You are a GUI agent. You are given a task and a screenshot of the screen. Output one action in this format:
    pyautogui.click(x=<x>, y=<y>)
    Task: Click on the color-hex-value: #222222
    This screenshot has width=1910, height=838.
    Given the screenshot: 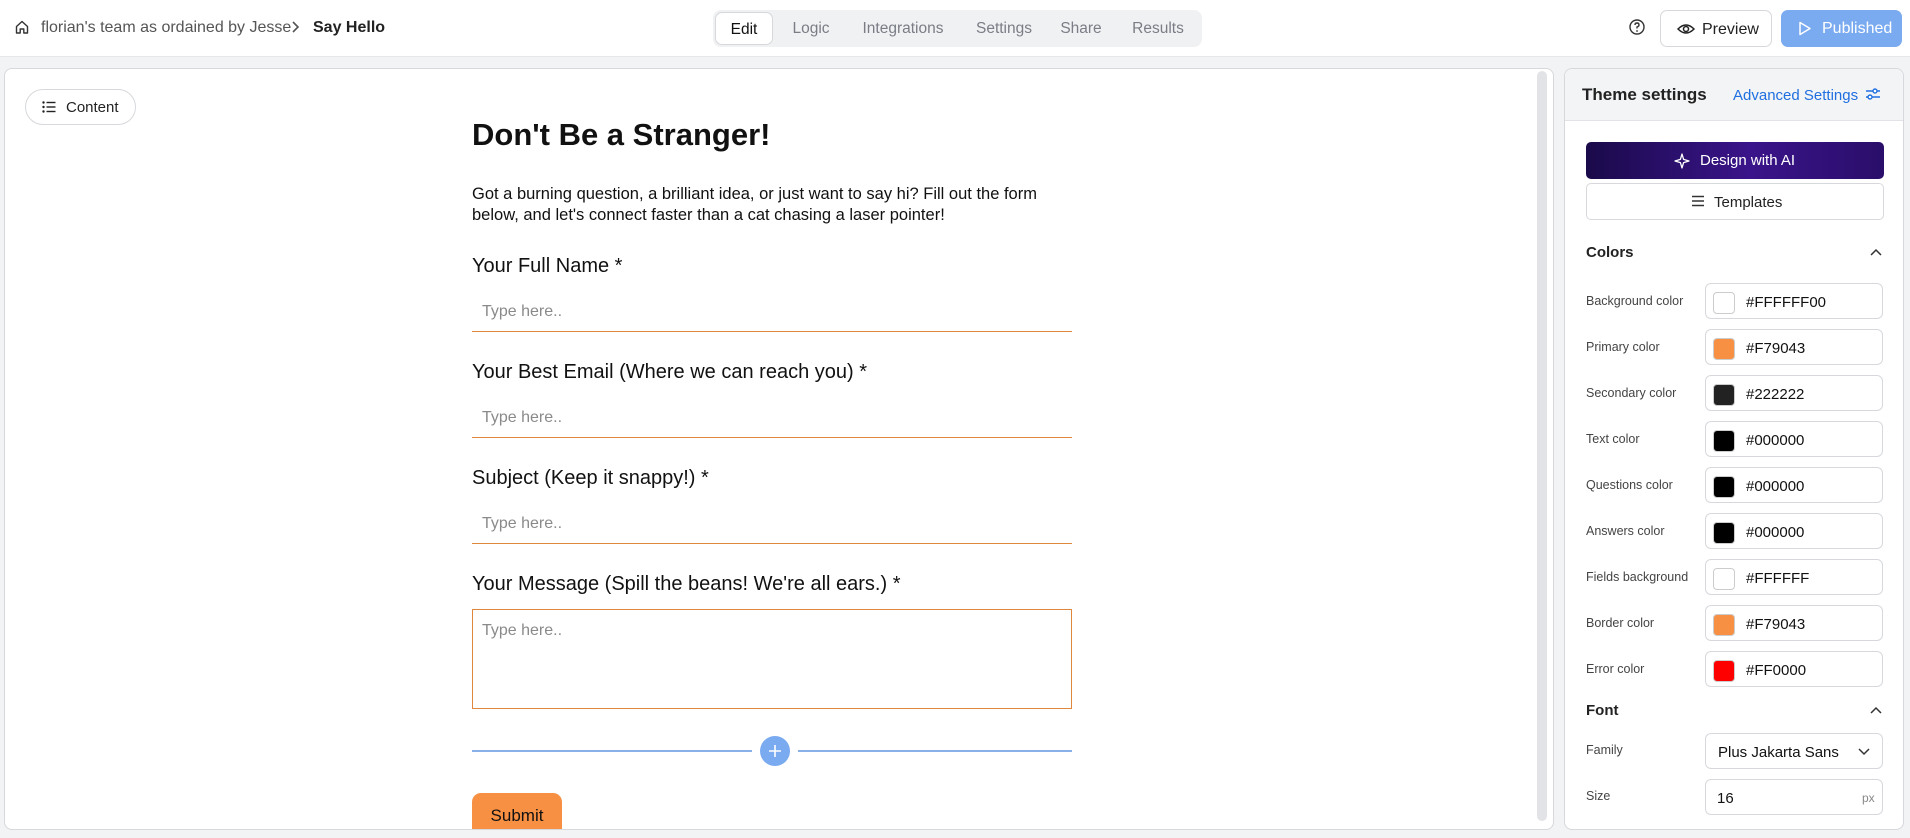 What is the action you would take?
    pyautogui.click(x=1775, y=394)
    